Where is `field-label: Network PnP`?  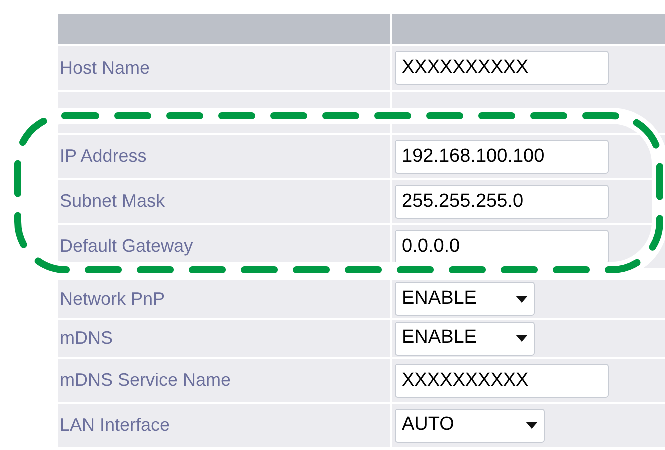 field-label: Network PnP is located at coordinates (113, 299).